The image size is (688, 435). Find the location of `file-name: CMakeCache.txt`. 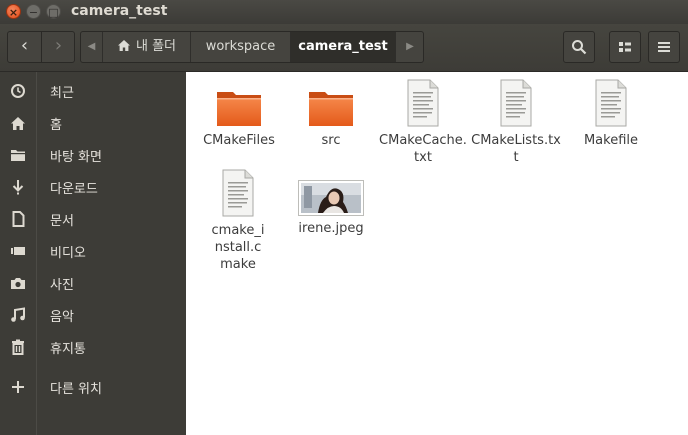

file-name: CMakeCache.txt is located at coordinates (423, 149).